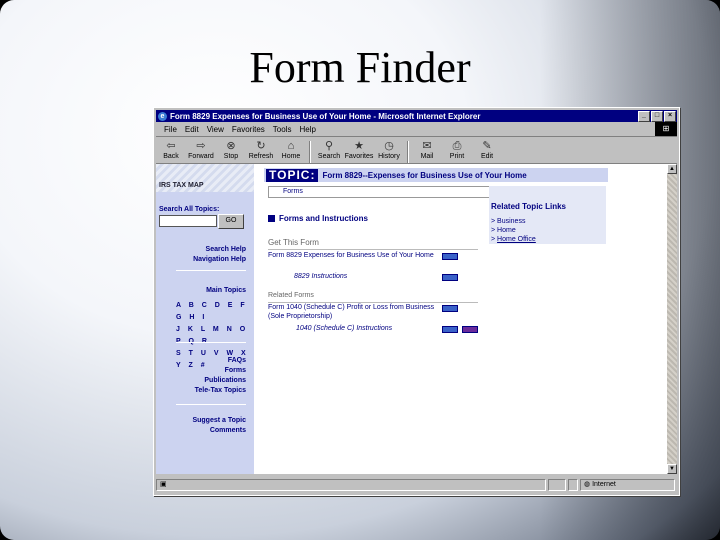  Describe the element at coordinates (219, 431) in the screenshot. I see `comments-link: Comments` at that location.